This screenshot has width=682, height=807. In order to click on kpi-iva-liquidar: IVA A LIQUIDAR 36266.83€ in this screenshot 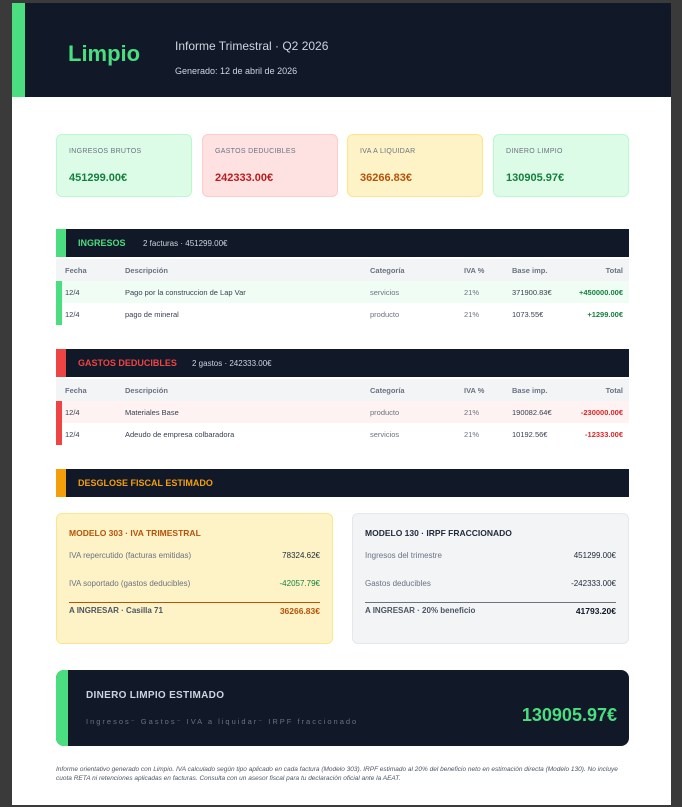, I will do `click(415, 165)`.